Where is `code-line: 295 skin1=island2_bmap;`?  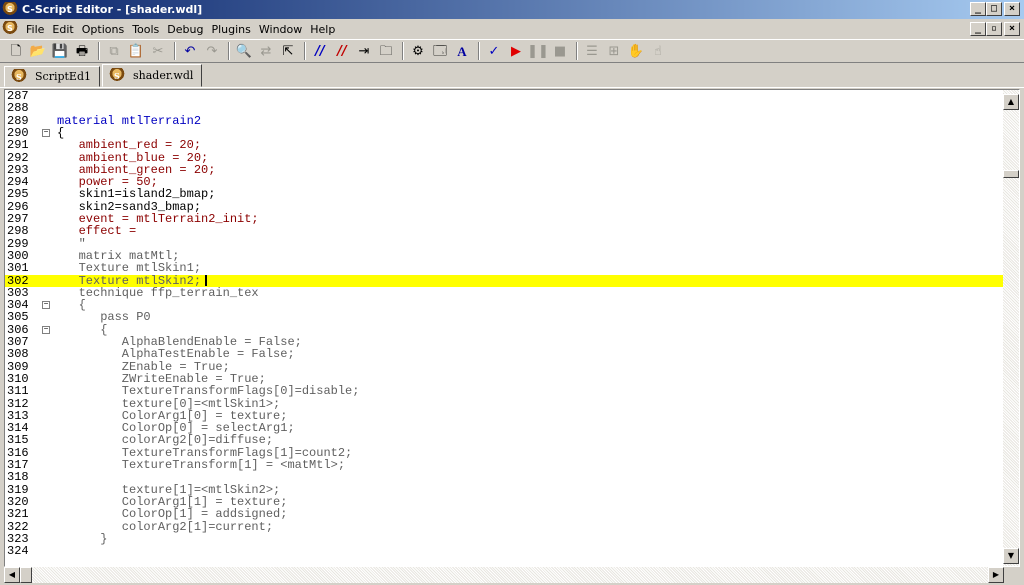
code-line: 295 skin1=island2_bmap; is located at coordinates (504, 194).